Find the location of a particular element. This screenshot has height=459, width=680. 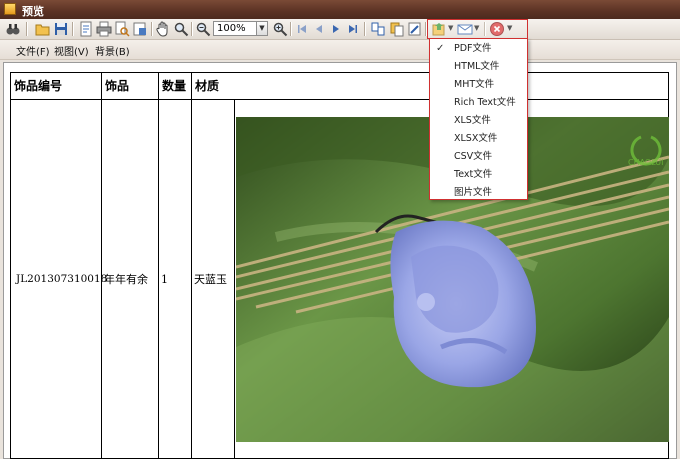

search-icon is located at coordinates (181, 29).